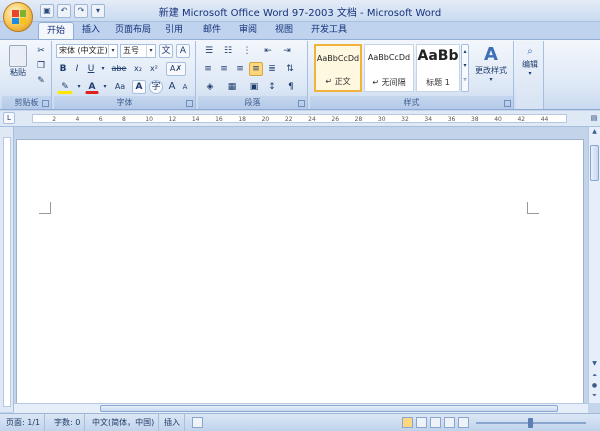  Describe the element at coordinates (176, 69) in the screenshot. I see `clear-formatting-icon: A✗` at that location.